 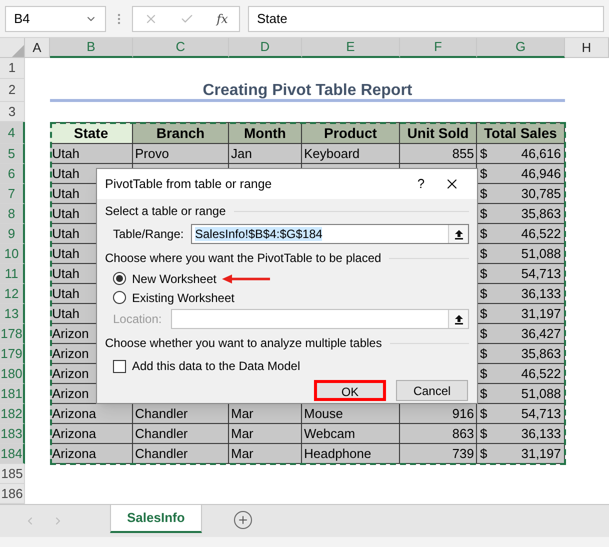 I want to click on add-sheet-button, so click(x=243, y=520).